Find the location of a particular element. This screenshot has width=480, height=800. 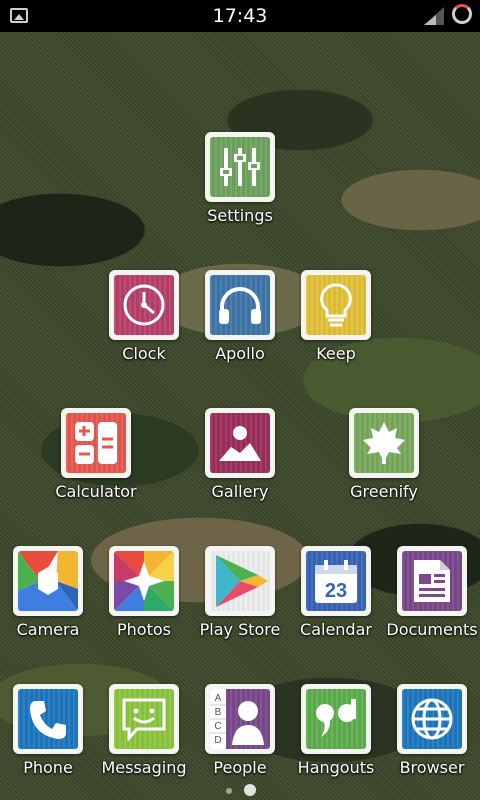

app-play-store: Play Store is located at coordinates (240, 605).